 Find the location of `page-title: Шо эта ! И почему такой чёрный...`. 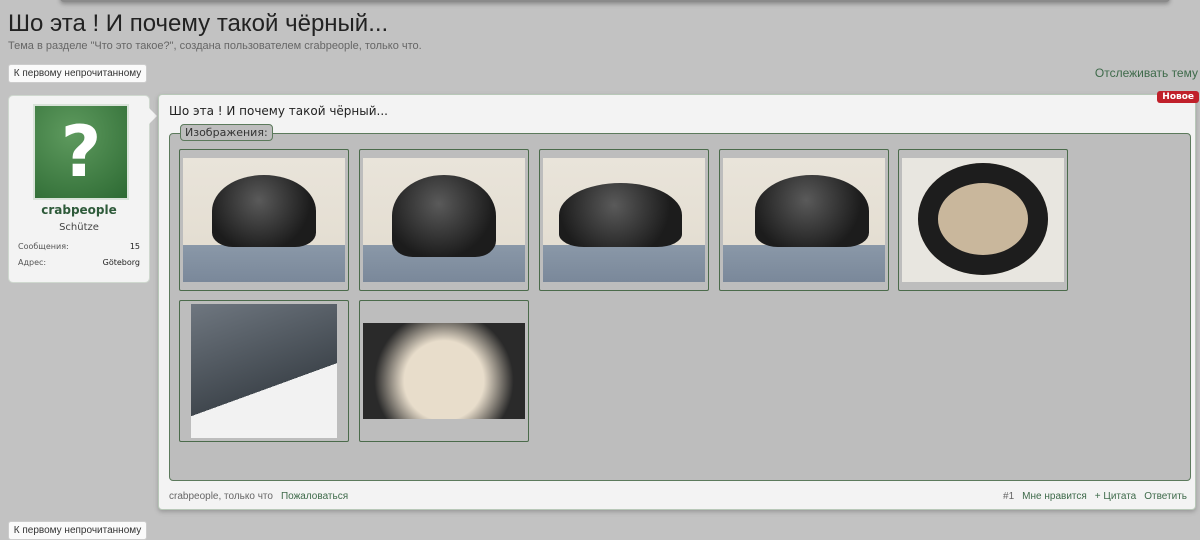

page-title: Шо эта ! И почему такой чёрный... is located at coordinates (198, 23).